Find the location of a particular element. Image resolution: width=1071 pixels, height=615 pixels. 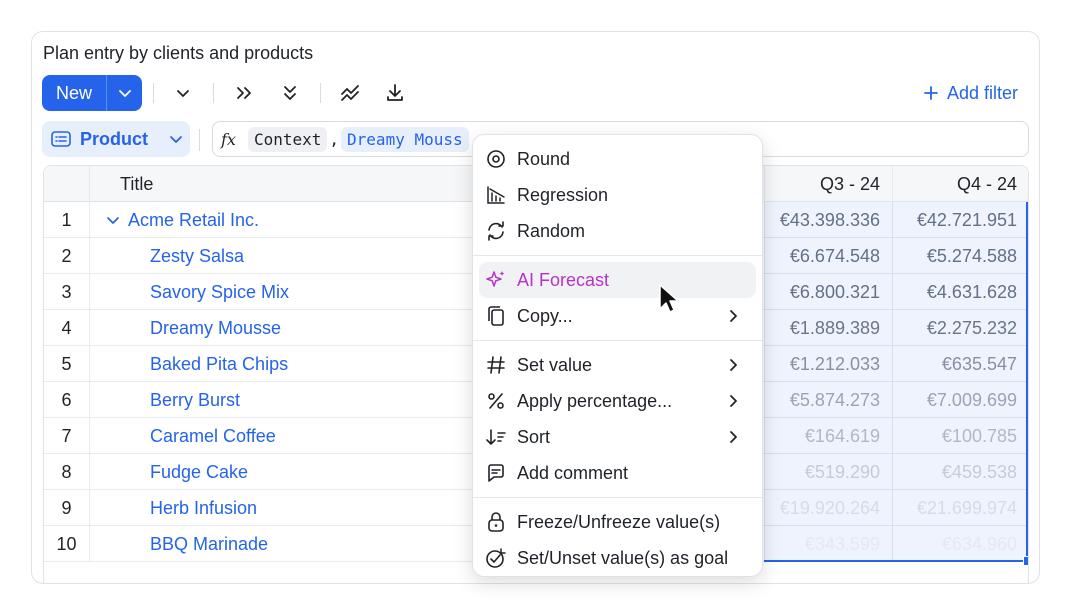

new-dropdown-button is located at coordinates (124, 93).